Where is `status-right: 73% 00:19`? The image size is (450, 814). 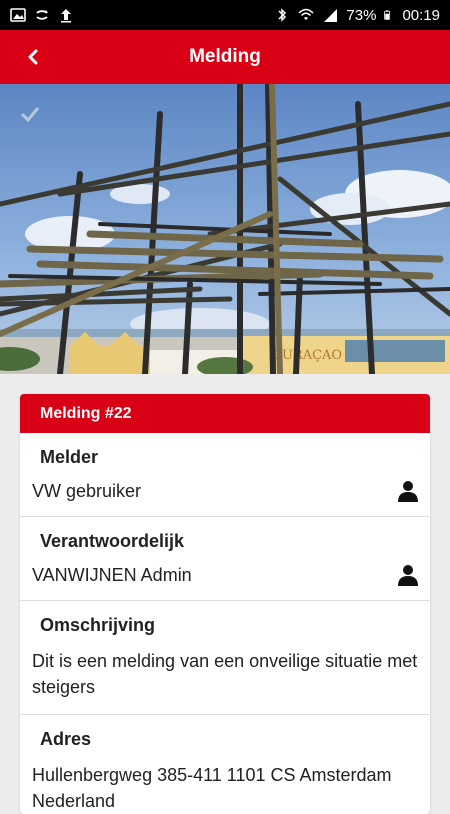 status-right: 73% 00:19 is located at coordinates (357, 15).